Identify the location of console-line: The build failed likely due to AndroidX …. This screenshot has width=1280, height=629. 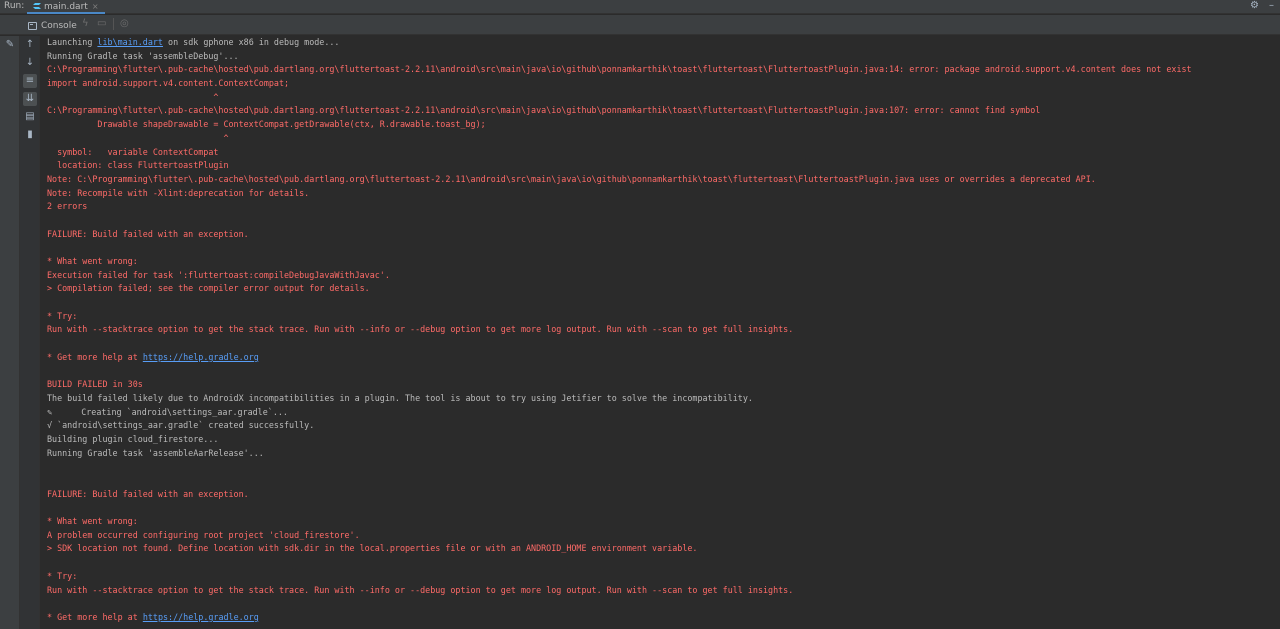
(660, 399).